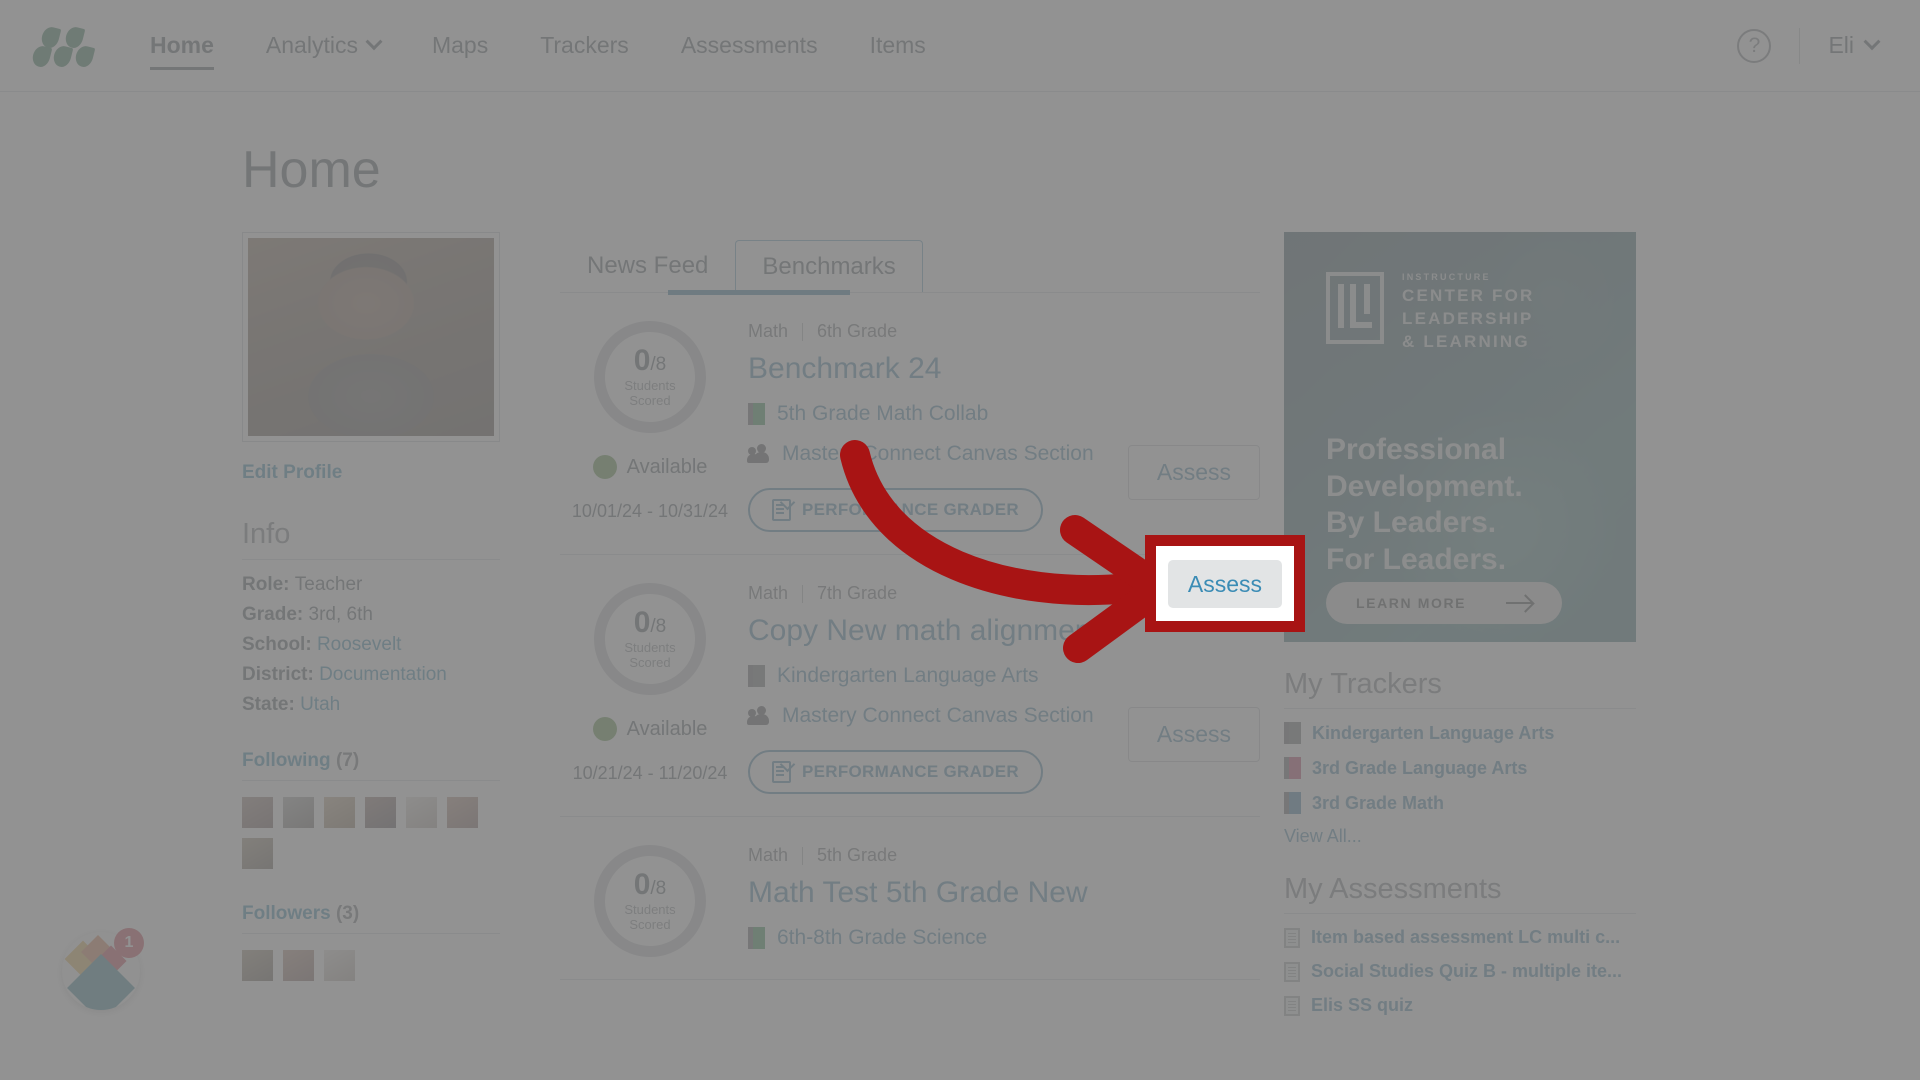  I want to click on nav-item-assessments: Assessments, so click(749, 46).